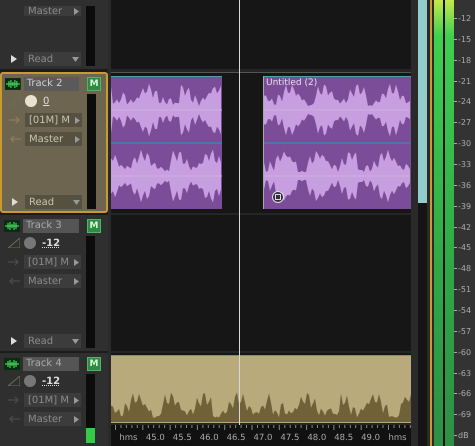 Image resolution: width=475 pixels, height=446 pixels. What do you see at coordinates (292, 83) in the screenshot?
I see `clip-title: Untitled (2)` at bounding box center [292, 83].